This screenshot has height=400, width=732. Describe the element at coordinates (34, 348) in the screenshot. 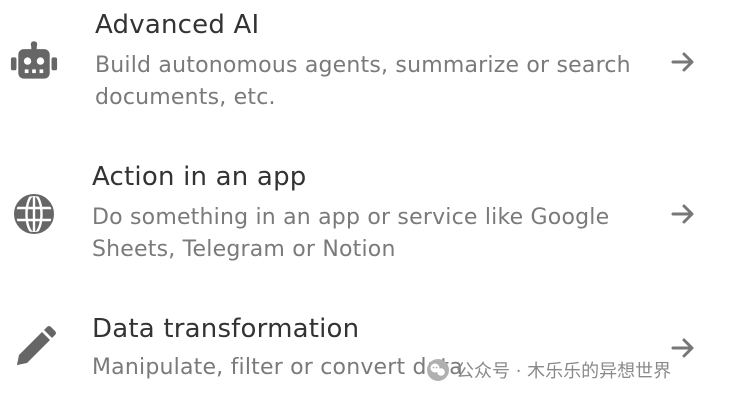

I see `pencil-icon` at that location.